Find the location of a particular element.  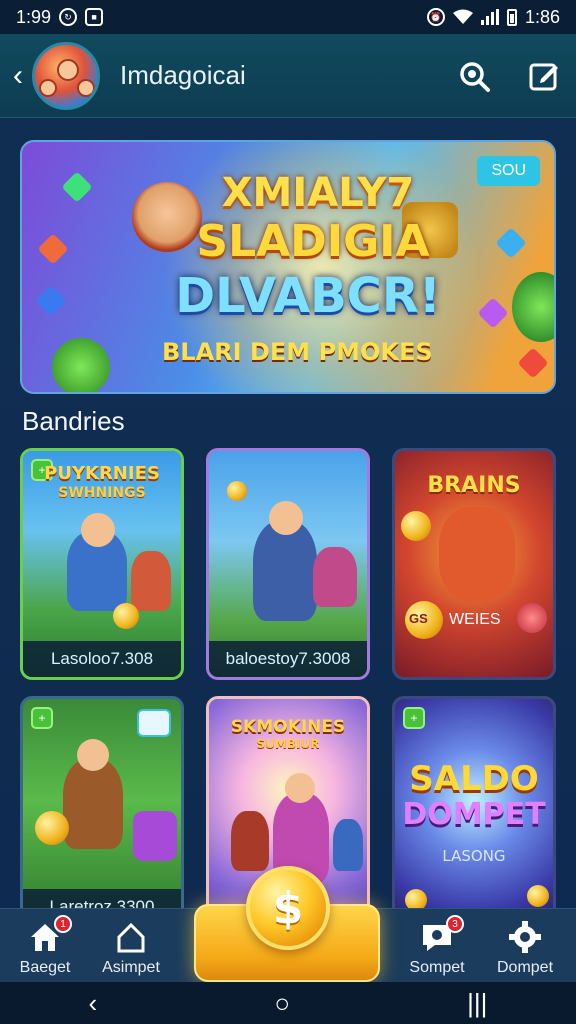

signal-icon is located at coordinates (489, 17).